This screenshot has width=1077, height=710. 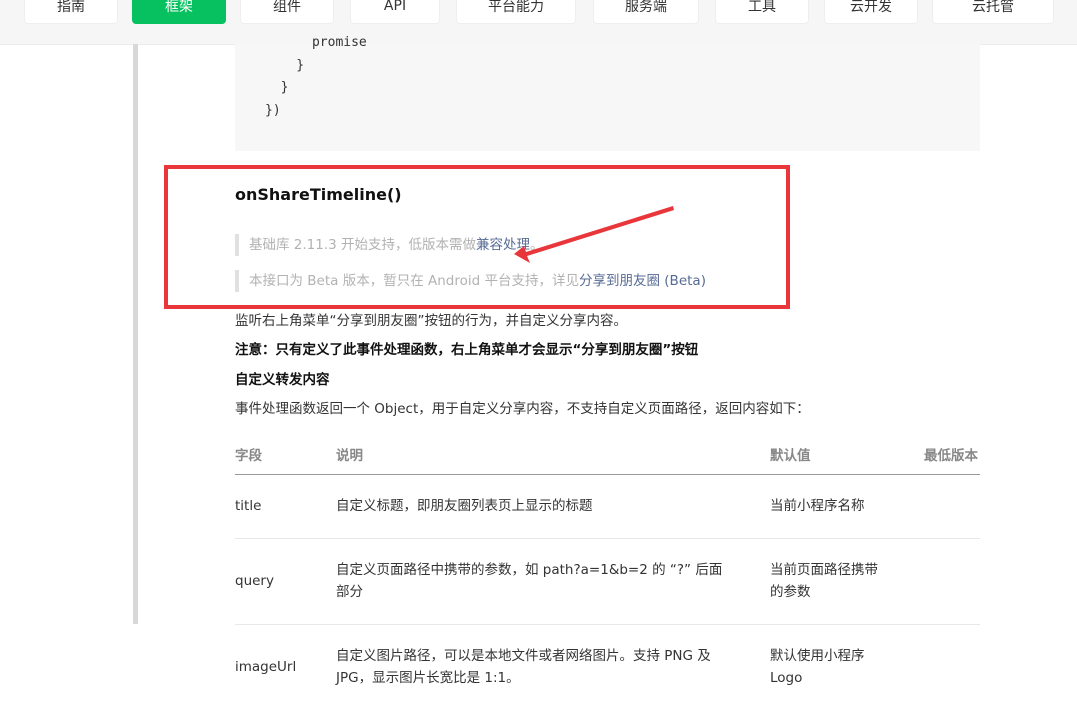 What do you see at coordinates (467, 350) in the screenshot?
I see `warning-text: 注意：只有定义了此事件处理函数，右上角菜单才会显示“分享到朋友圈”按钮` at bounding box center [467, 350].